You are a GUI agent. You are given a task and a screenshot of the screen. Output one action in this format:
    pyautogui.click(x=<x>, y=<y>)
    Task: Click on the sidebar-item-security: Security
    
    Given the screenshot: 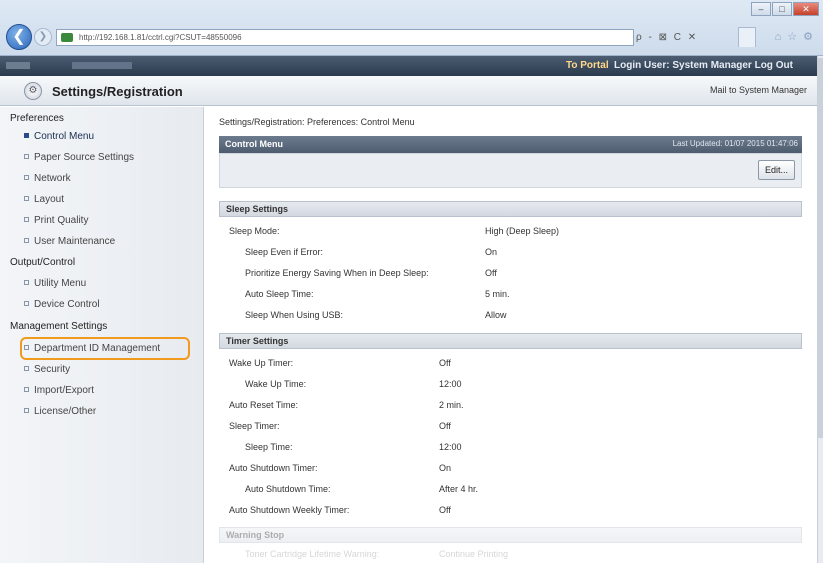 What is the action you would take?
    pyautogui.click(x=47, y=369)
    